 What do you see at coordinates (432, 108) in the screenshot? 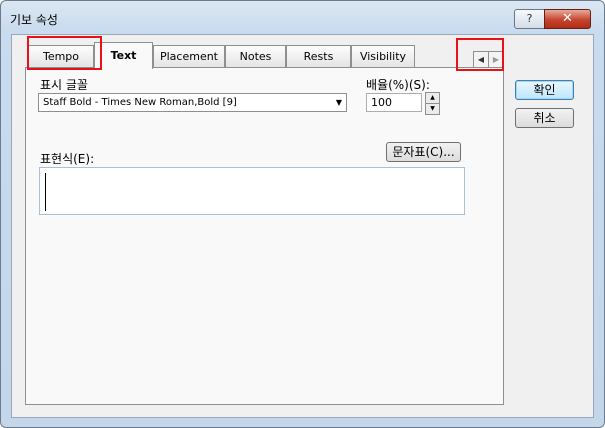
I see `spin-down-icon: ▼` at bounding box center [432, 108].